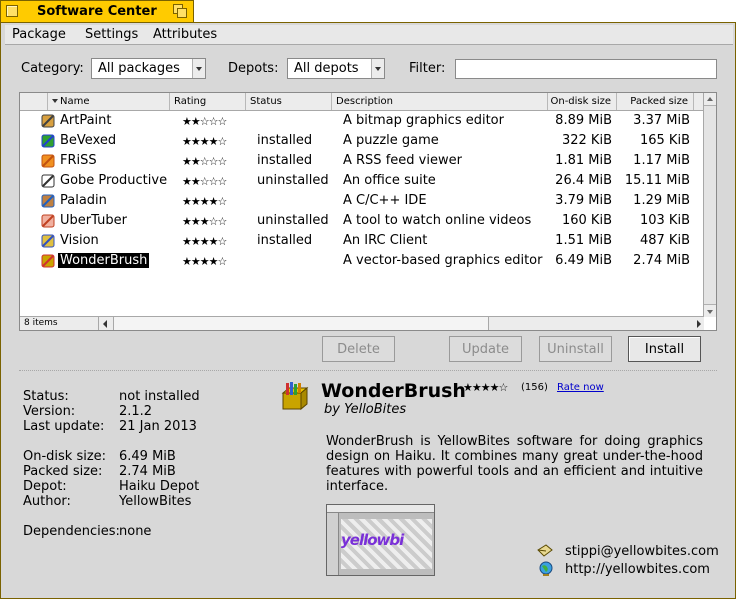 Image resolution: width=736 pixels, height=599 pixels. Describe the element at coordinates (159, 396) in the screenshot. I see `status-value: not installed` at that location.